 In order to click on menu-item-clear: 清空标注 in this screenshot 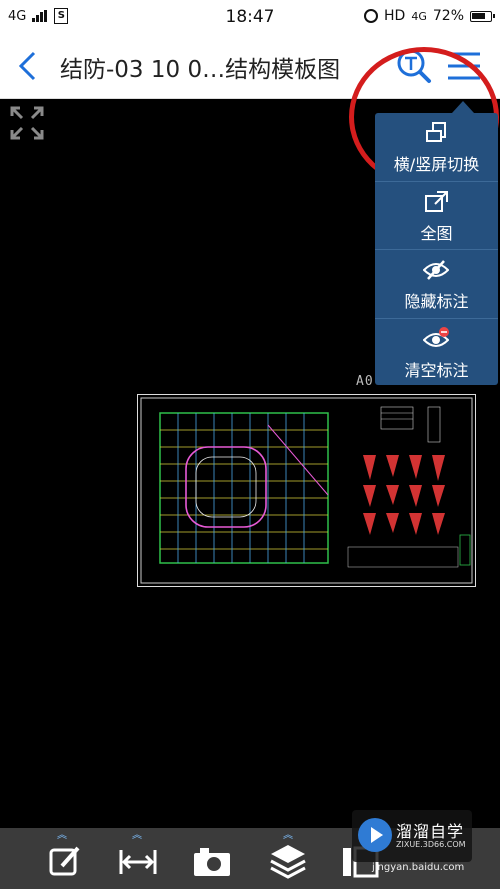, I will do `click(436, 353)`.